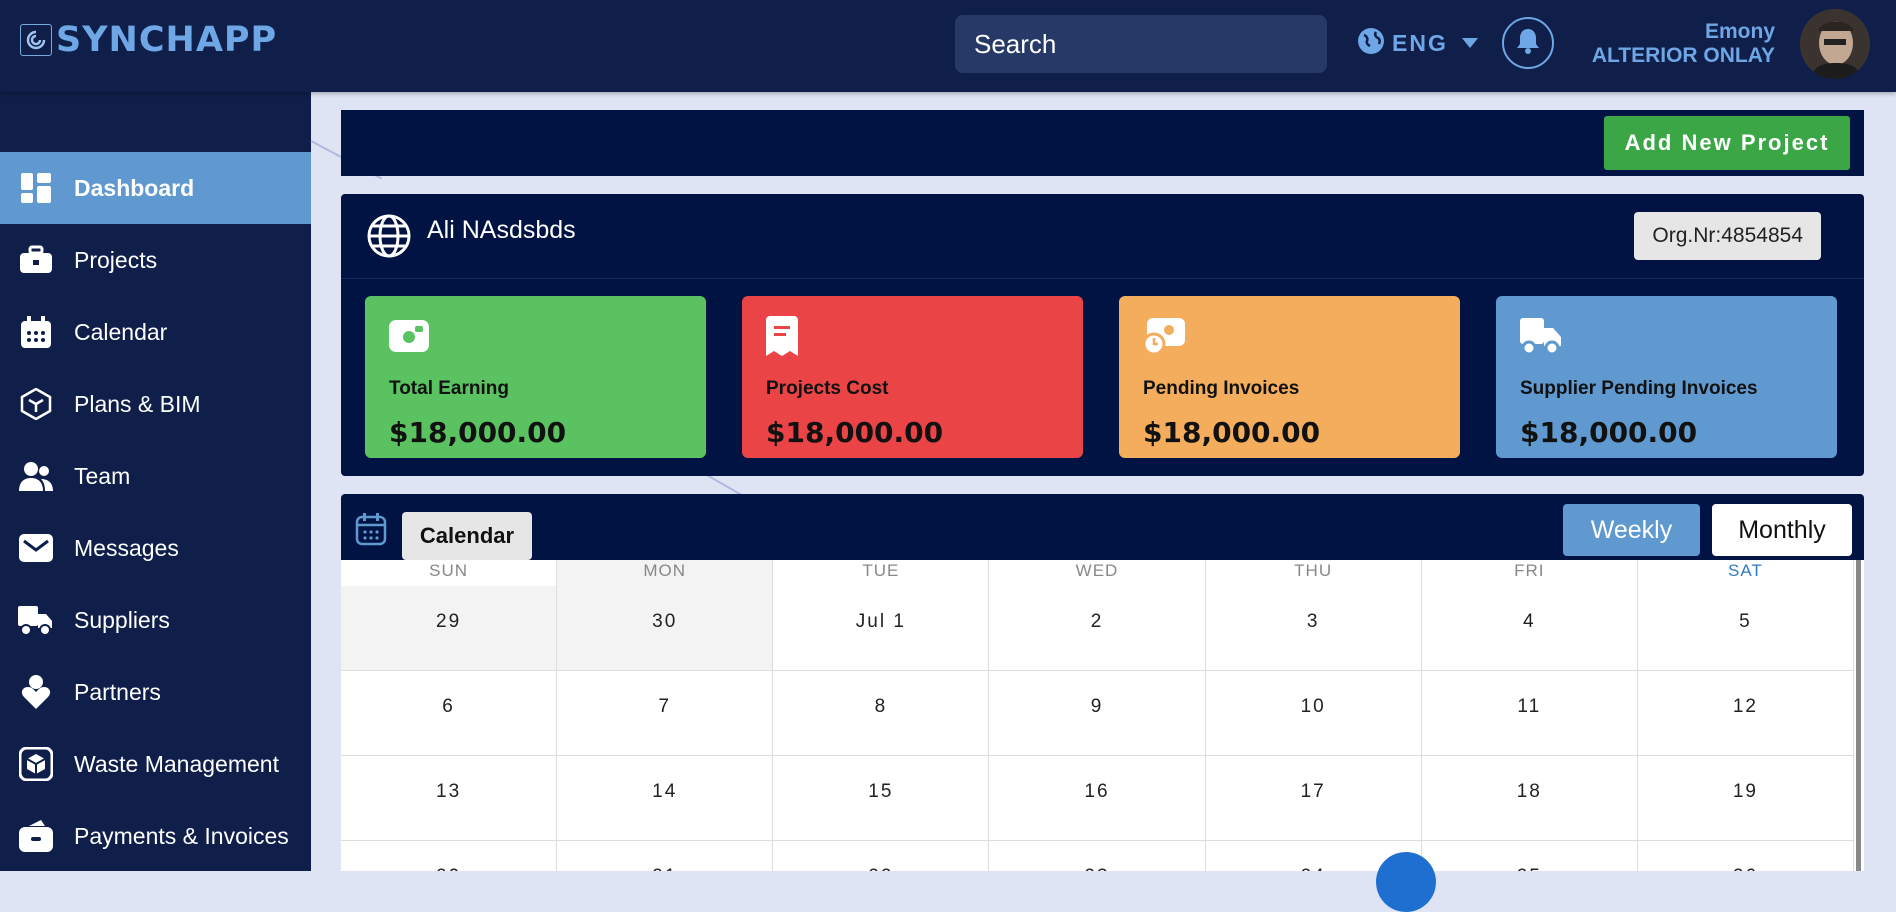 Image resolution: width=1896 pixels, height=912 pixels. Describe the element at coordinates (449, 628) in the screenshot. I see `calendar-day-cell: 29` at that location.